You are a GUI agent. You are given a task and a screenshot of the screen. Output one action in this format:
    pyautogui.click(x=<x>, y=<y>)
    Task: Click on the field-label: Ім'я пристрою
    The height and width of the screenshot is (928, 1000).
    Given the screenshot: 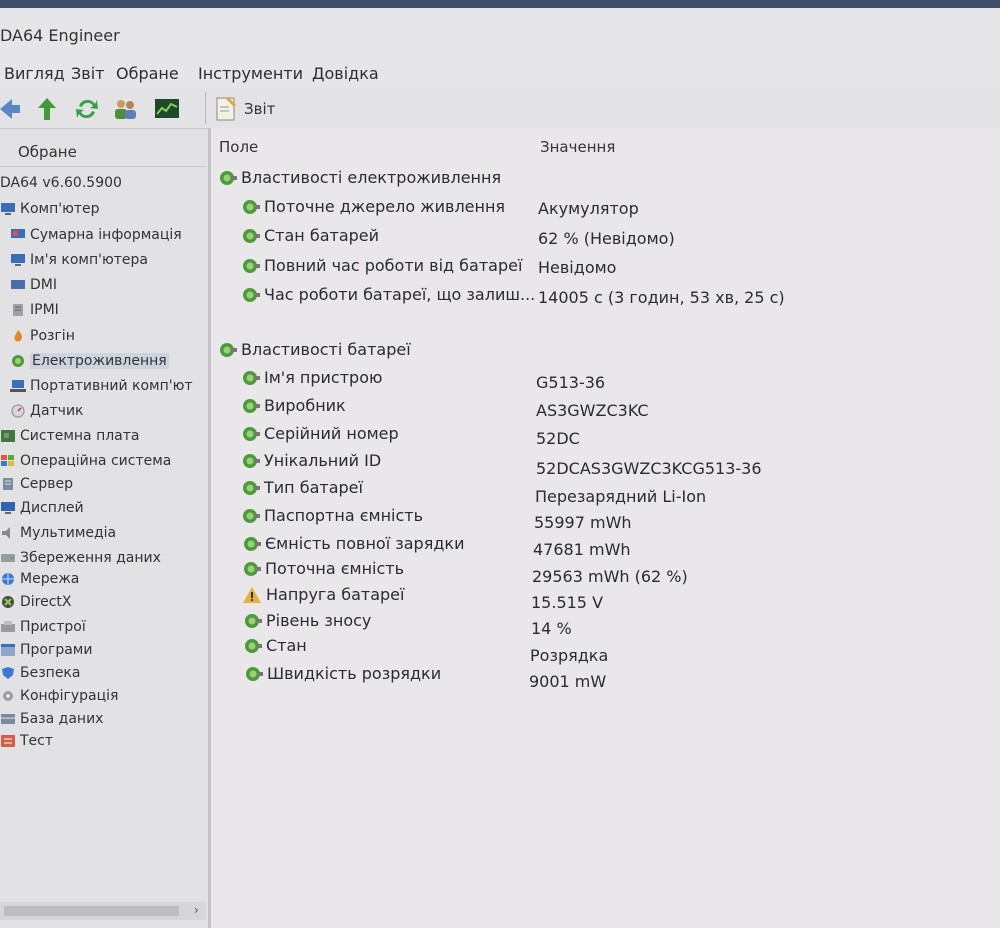 What is the action you would take?
    pyautogui.click(x=323, y=377)
    